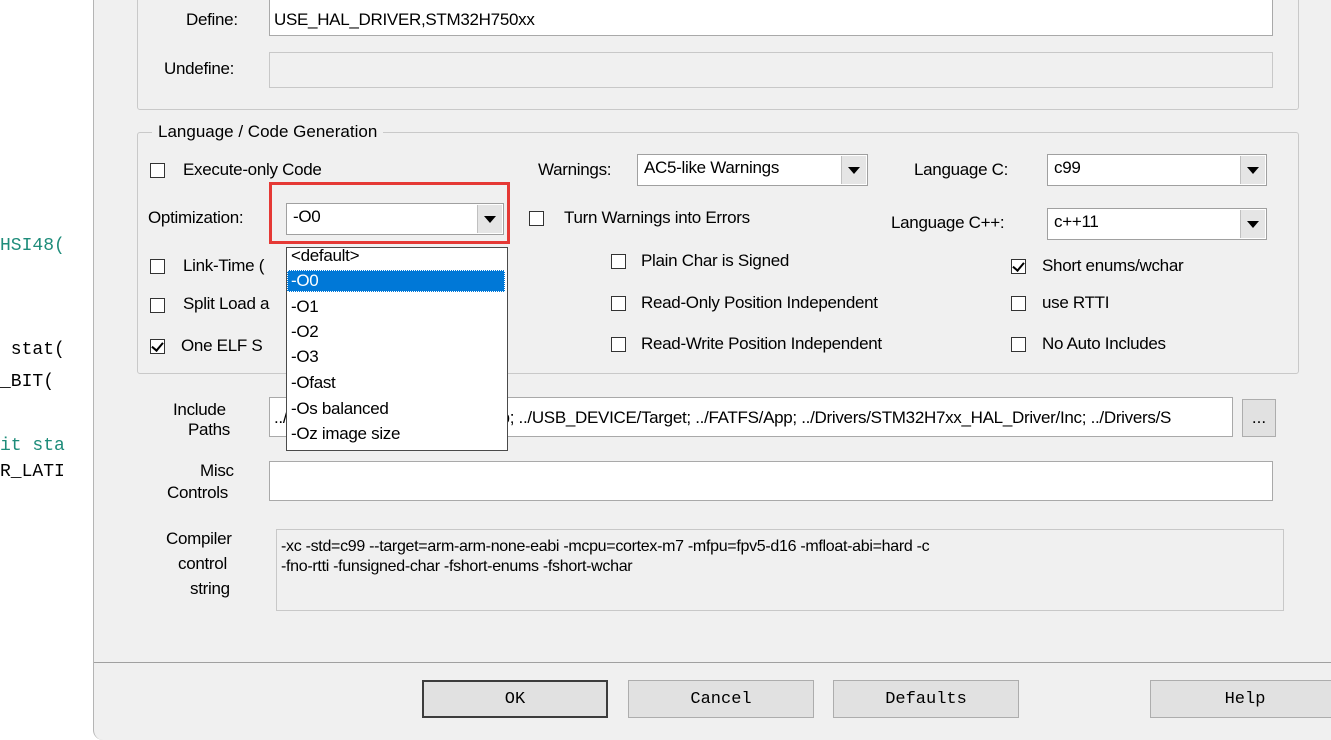  I want to click on use-rtti-checkbox, so click(1018, 303).